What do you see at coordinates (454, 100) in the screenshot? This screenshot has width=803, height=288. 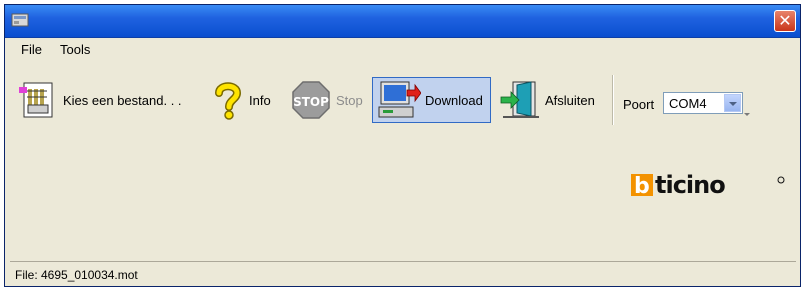 I see `download-label: Download` at bounding box center [454, 100].